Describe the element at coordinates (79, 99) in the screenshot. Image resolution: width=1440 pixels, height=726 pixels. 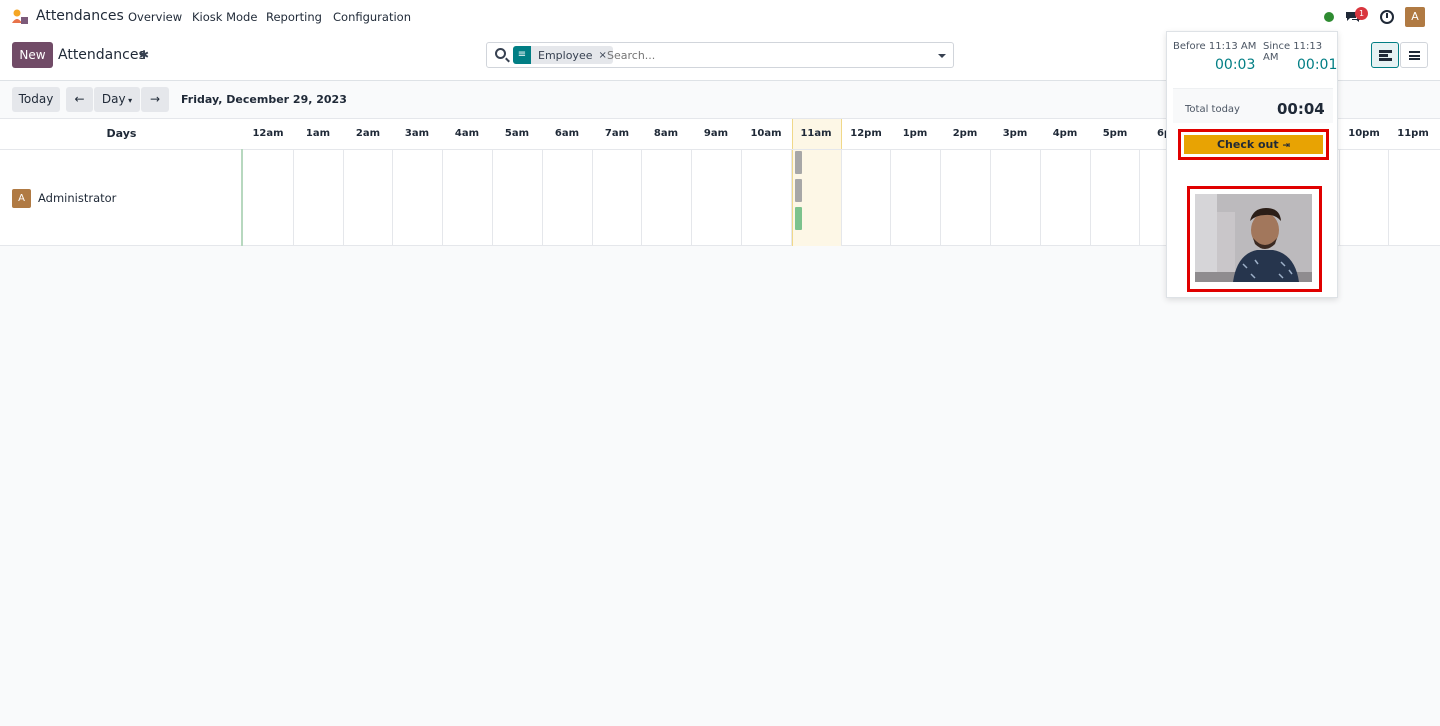
I see `previous-button: ←` at that location.